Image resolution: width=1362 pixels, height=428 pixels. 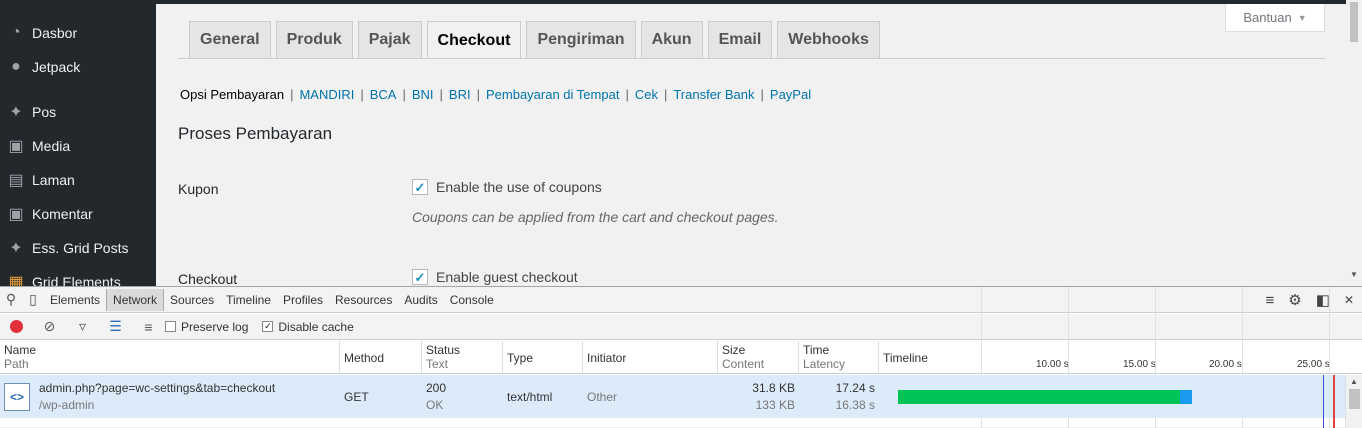 What do you see at coordinates (462, 396) in the screenshot?
I see `request-status-cell: 200 OK` at bounding box center [462, 396].